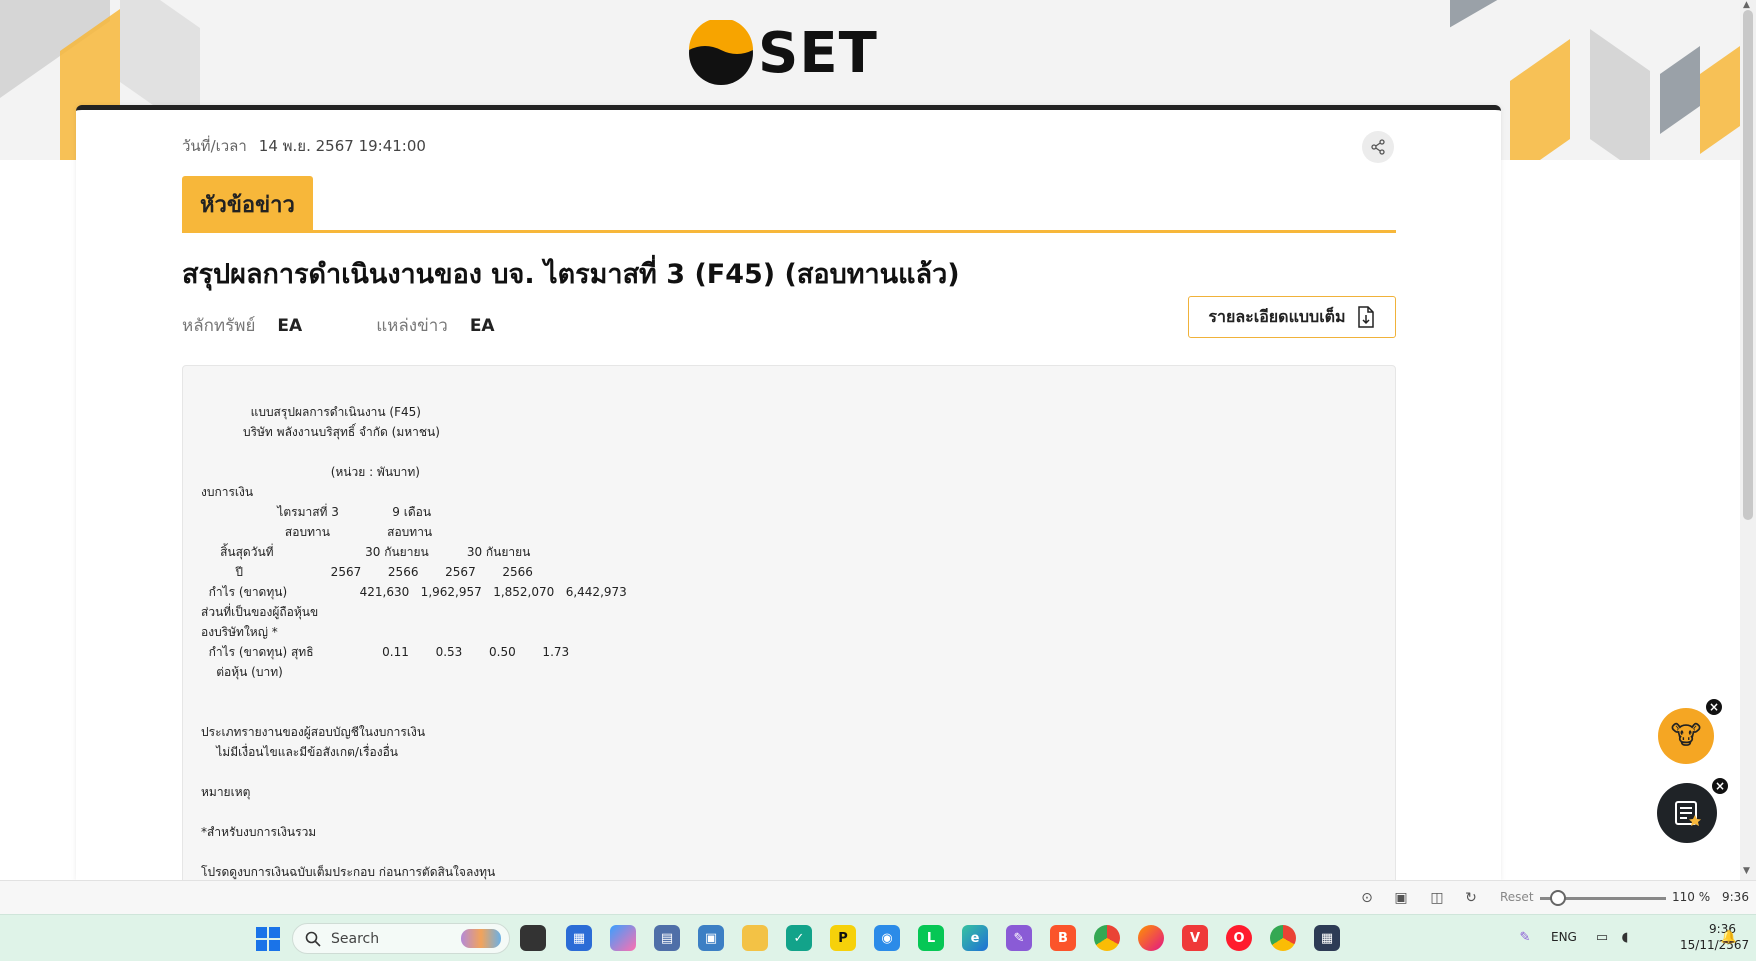 The height and width of the screenshot is (961, 1756). Describe the element at coordinates (1367, 898) in the screenshot. I see `screenshot-icon: ⊙` at that location.